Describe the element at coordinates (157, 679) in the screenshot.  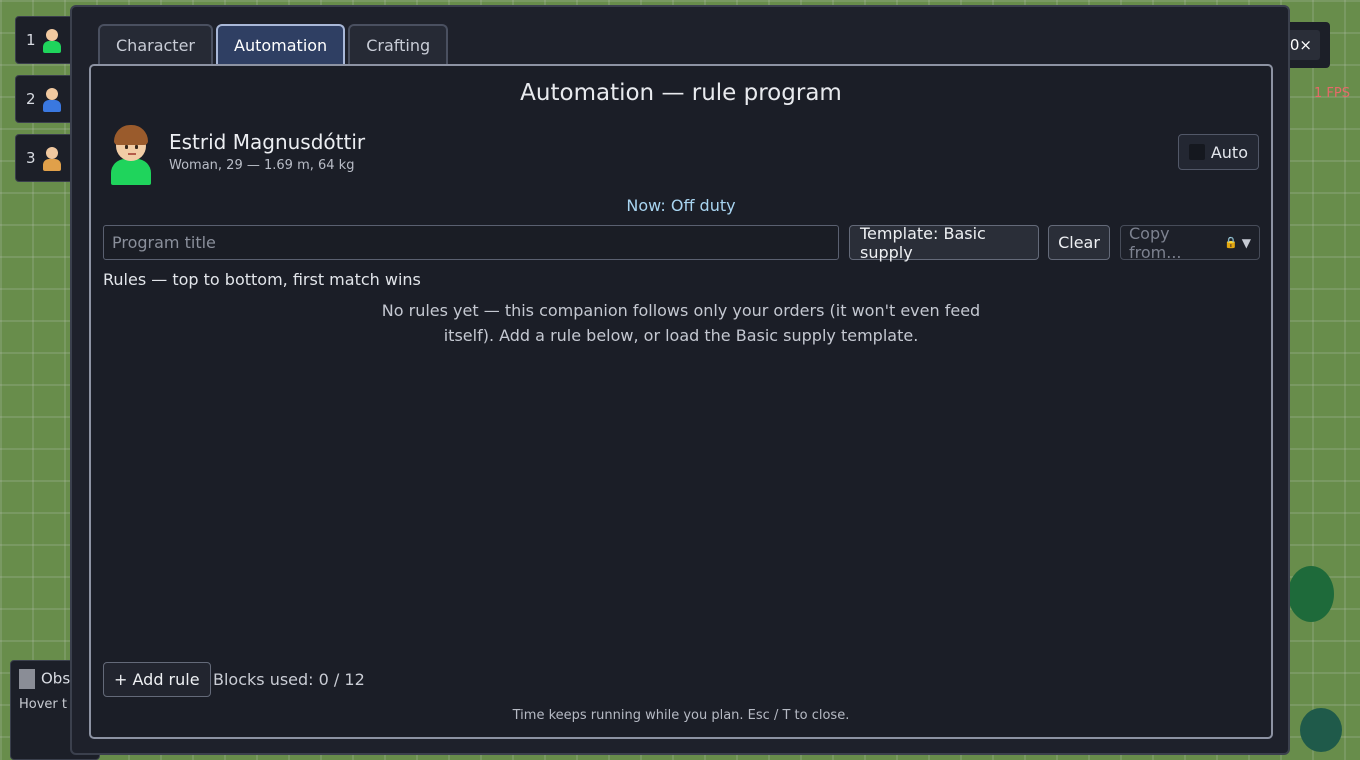
I see `add-rule-button: + Add rule` at that location.